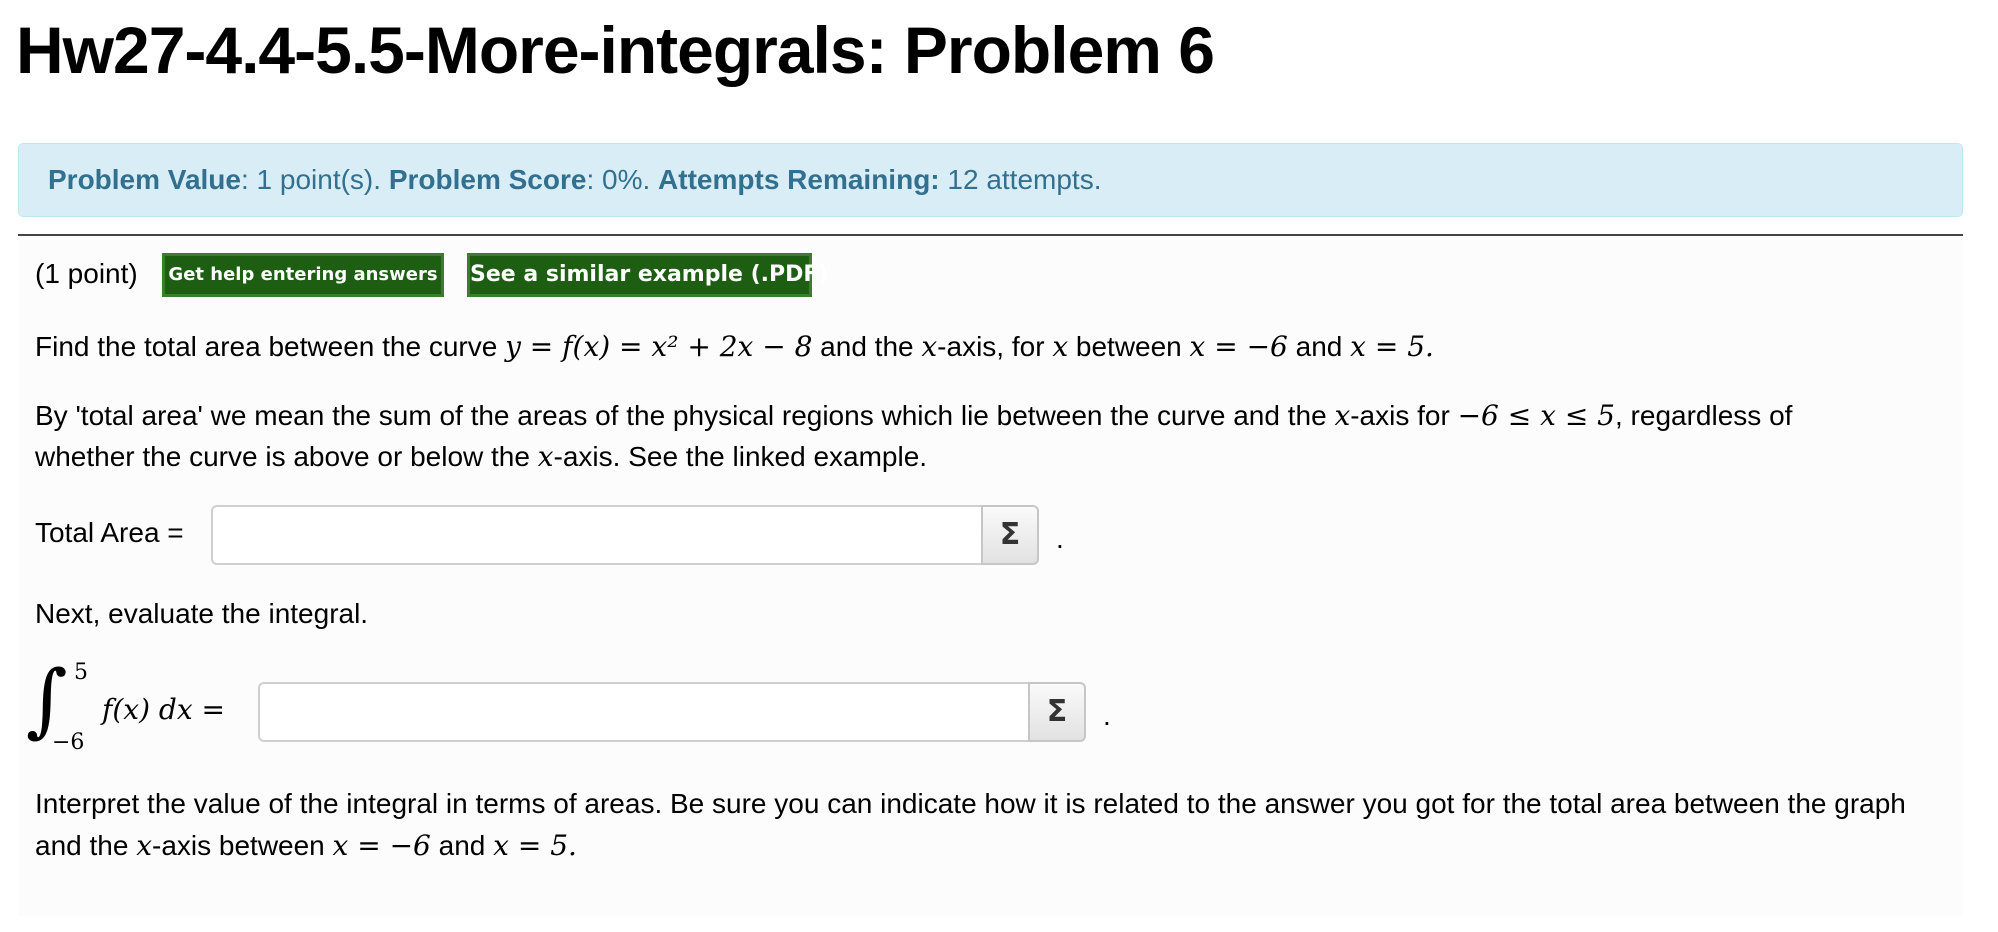 This screenshot has width=1998, height=932. I want to click on integrand: f(x) dx =, so click(163, 709).